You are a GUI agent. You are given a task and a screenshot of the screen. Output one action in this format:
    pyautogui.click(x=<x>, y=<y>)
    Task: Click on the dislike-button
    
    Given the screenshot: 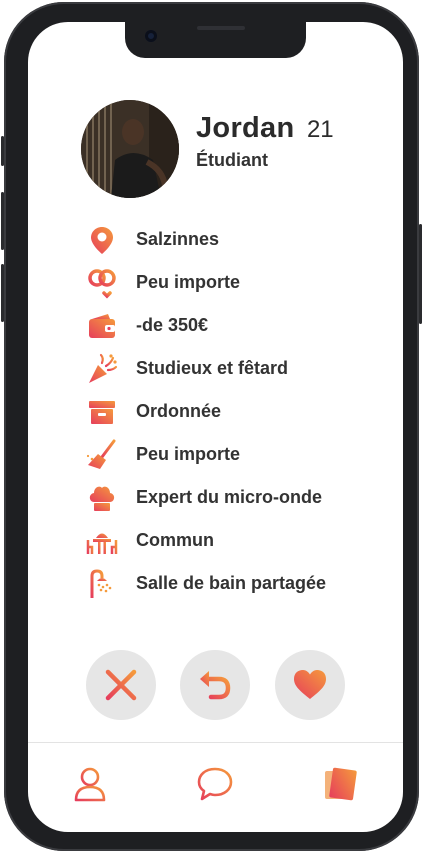 What is the action you would take?
    pyautogui.click(x=121, y=685)
    